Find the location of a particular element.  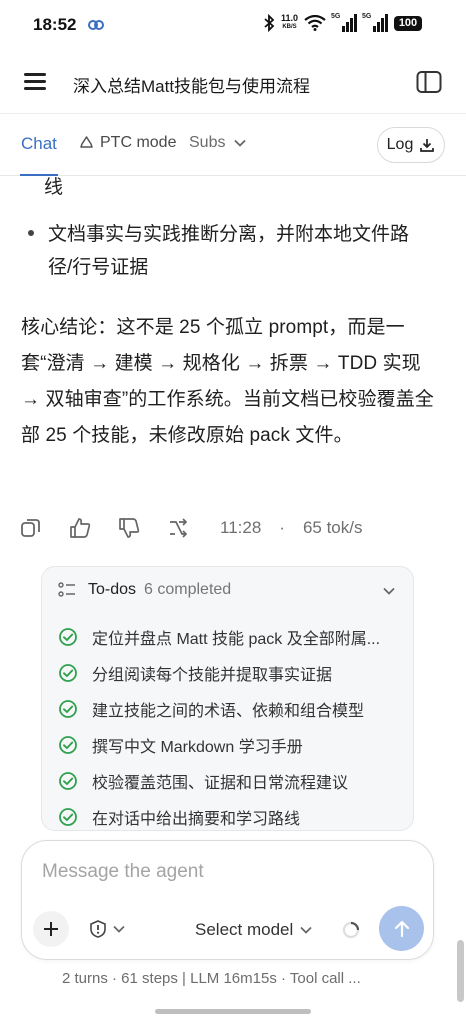

add-button is located at coordinates (51, 929).